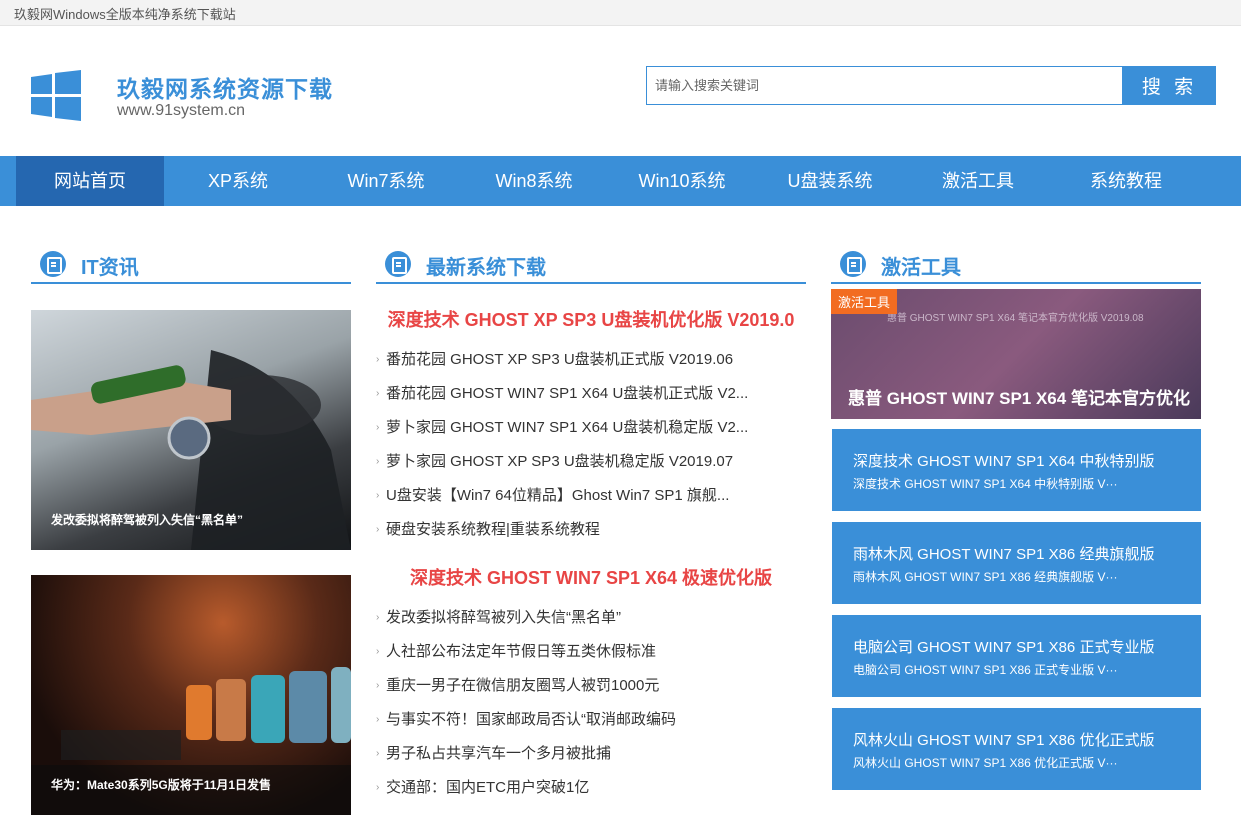 This screenshot has width=1241, height=825. Describe the element at coordinates (191, 430) in the screenshot. I see `news-image-drunk-driving: 发改委拟将醉驾被列入失信“黑名单”` at that location.